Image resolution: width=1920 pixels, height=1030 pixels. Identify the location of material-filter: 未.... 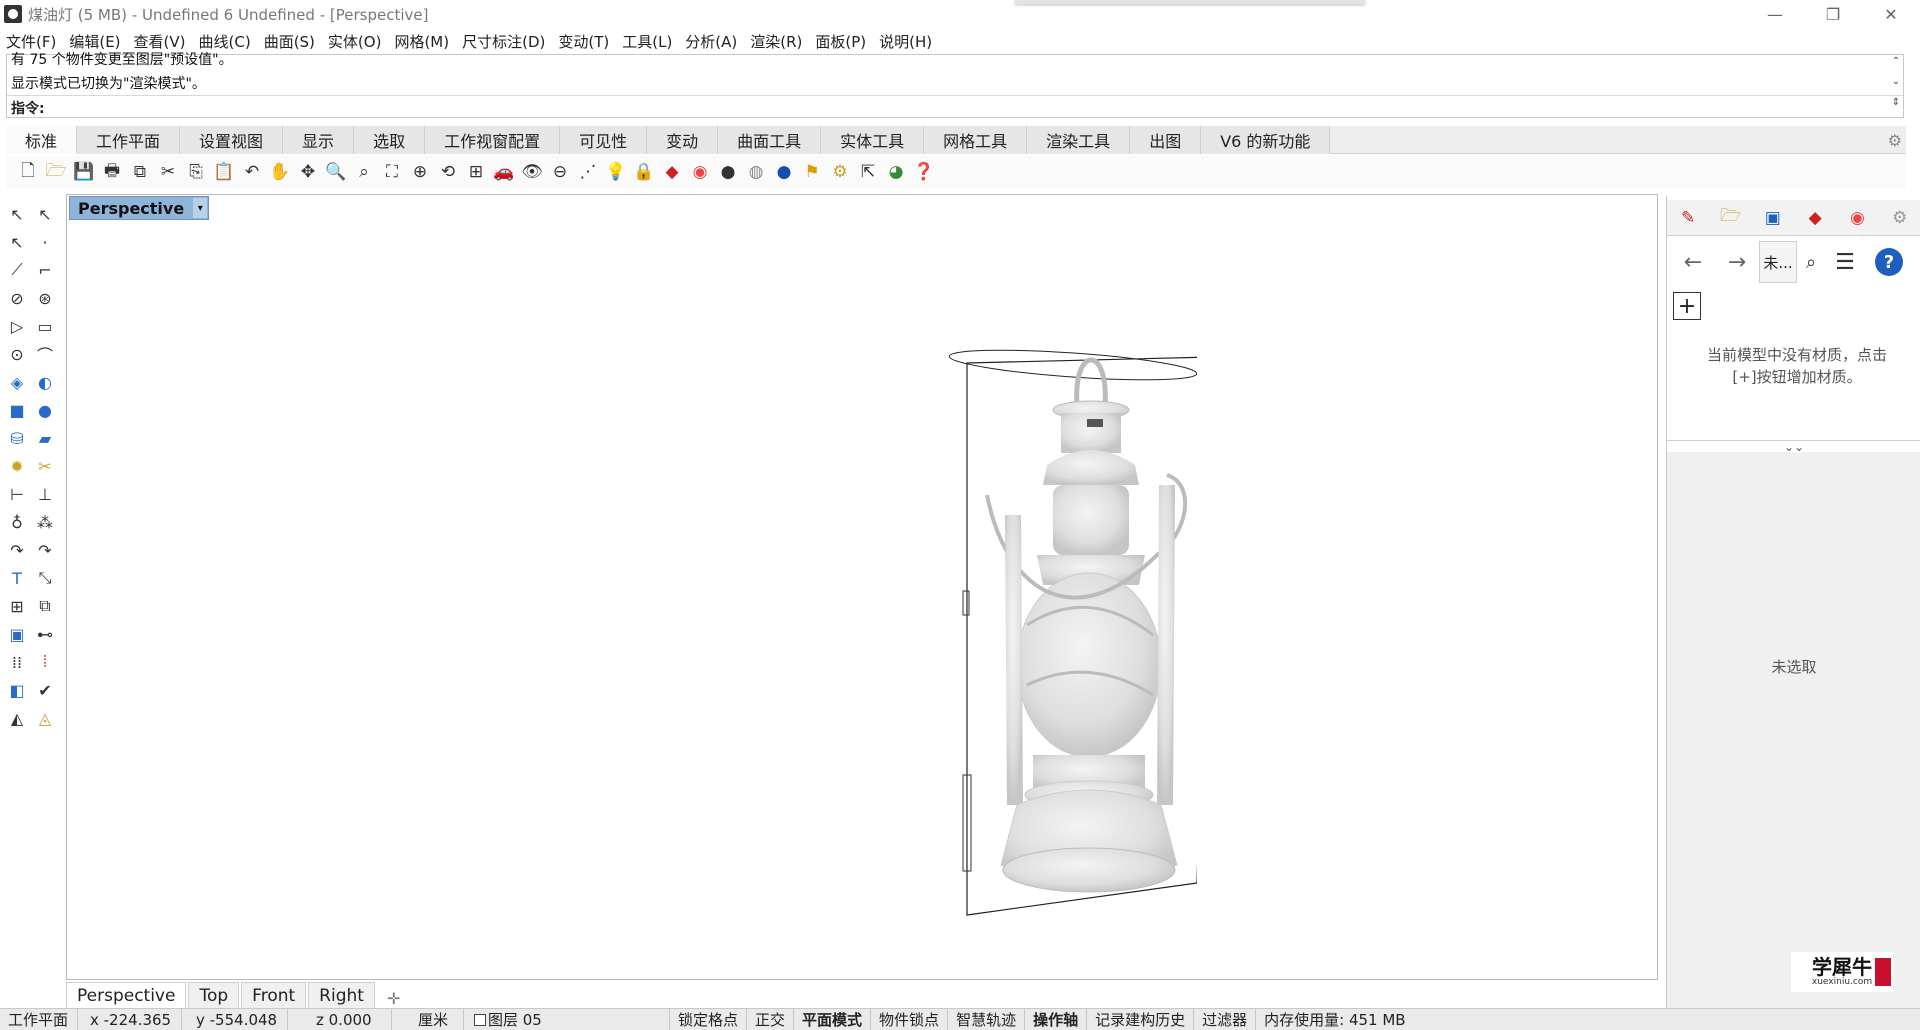
(1778, 262).